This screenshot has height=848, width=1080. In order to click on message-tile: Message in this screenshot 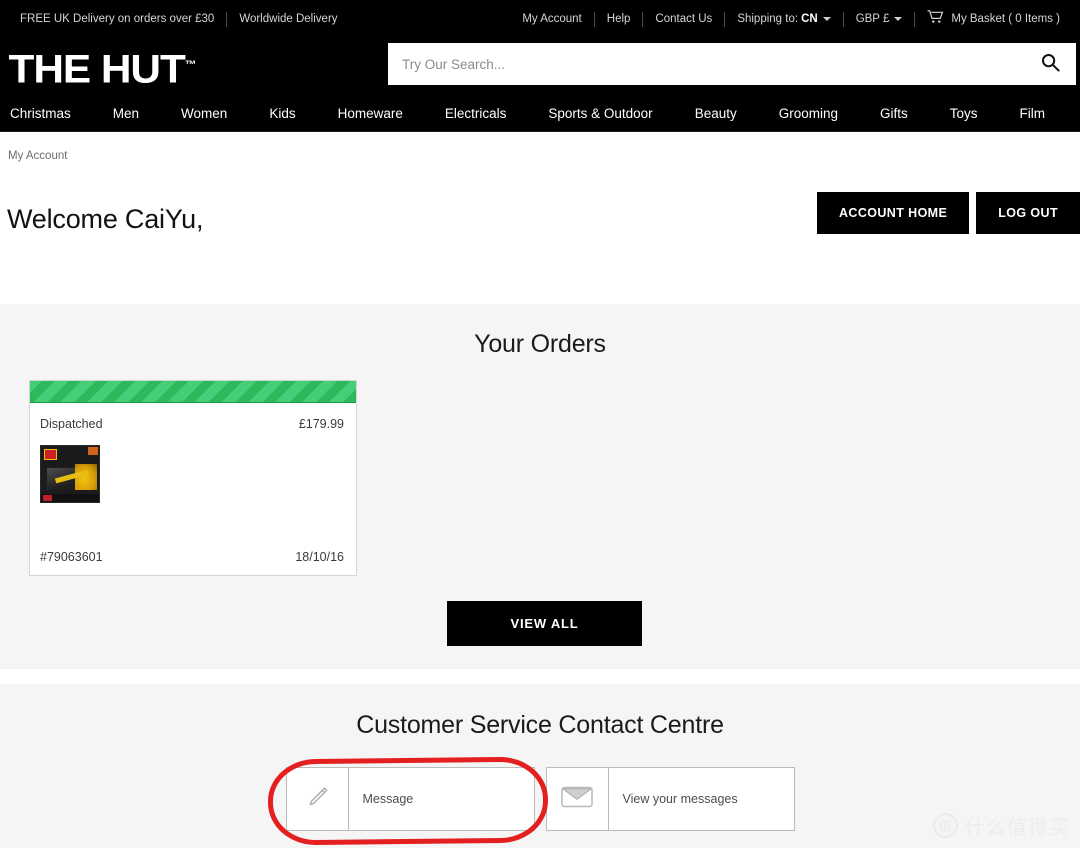, I will do `click(410, 799)`.